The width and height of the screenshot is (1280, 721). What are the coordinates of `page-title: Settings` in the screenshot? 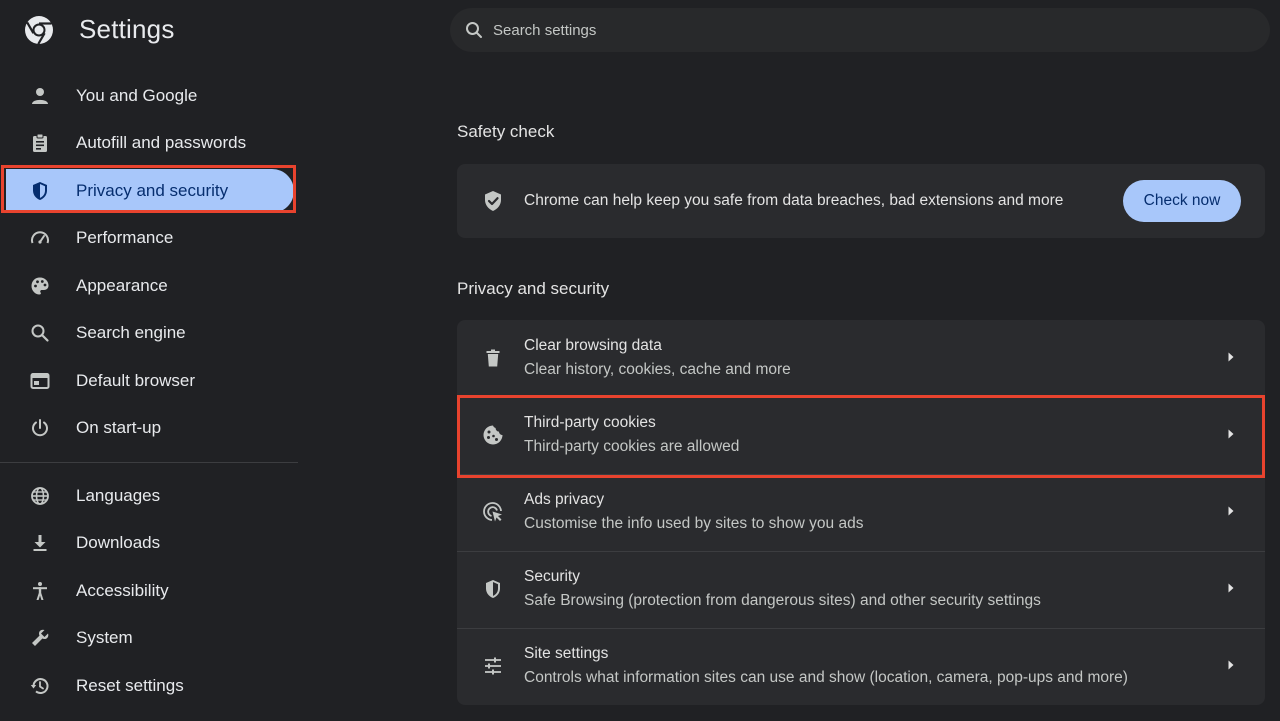 It's located at (127, 29).